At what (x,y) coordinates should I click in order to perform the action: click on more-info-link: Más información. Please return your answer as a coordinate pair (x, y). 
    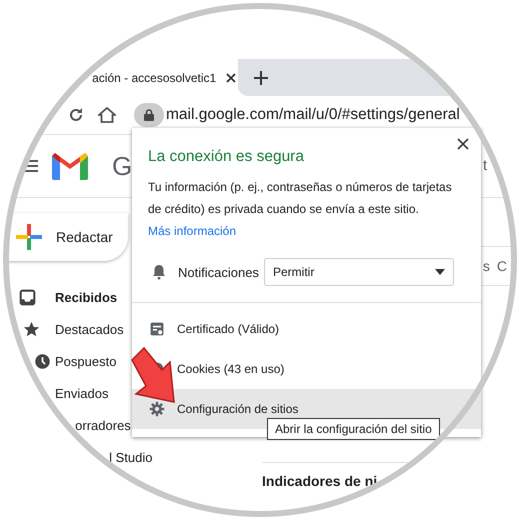
    Looking at the image, I should click on (192, 231).